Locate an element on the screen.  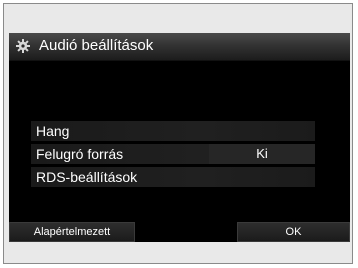
default-settings-button: Alapértelmezett is located at coordinates (72, 232).